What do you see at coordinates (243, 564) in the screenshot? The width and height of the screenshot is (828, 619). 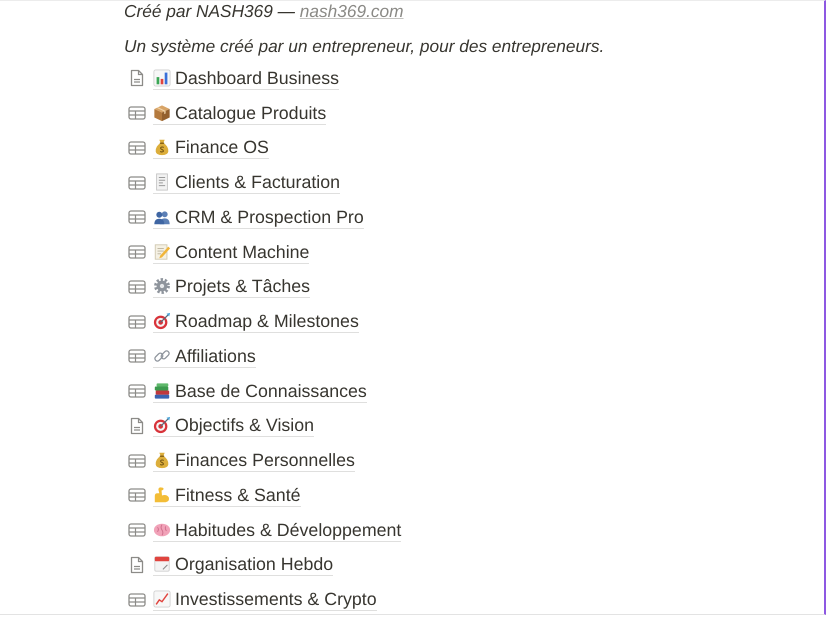 I see `page-link: Organisation Hebdo` at bounding box center [243, 564].